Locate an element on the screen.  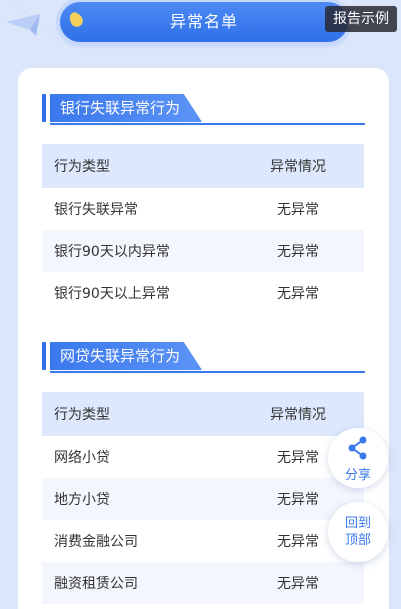
section-title: 网贷失联异常行为 is located at coordinates (126, 356).